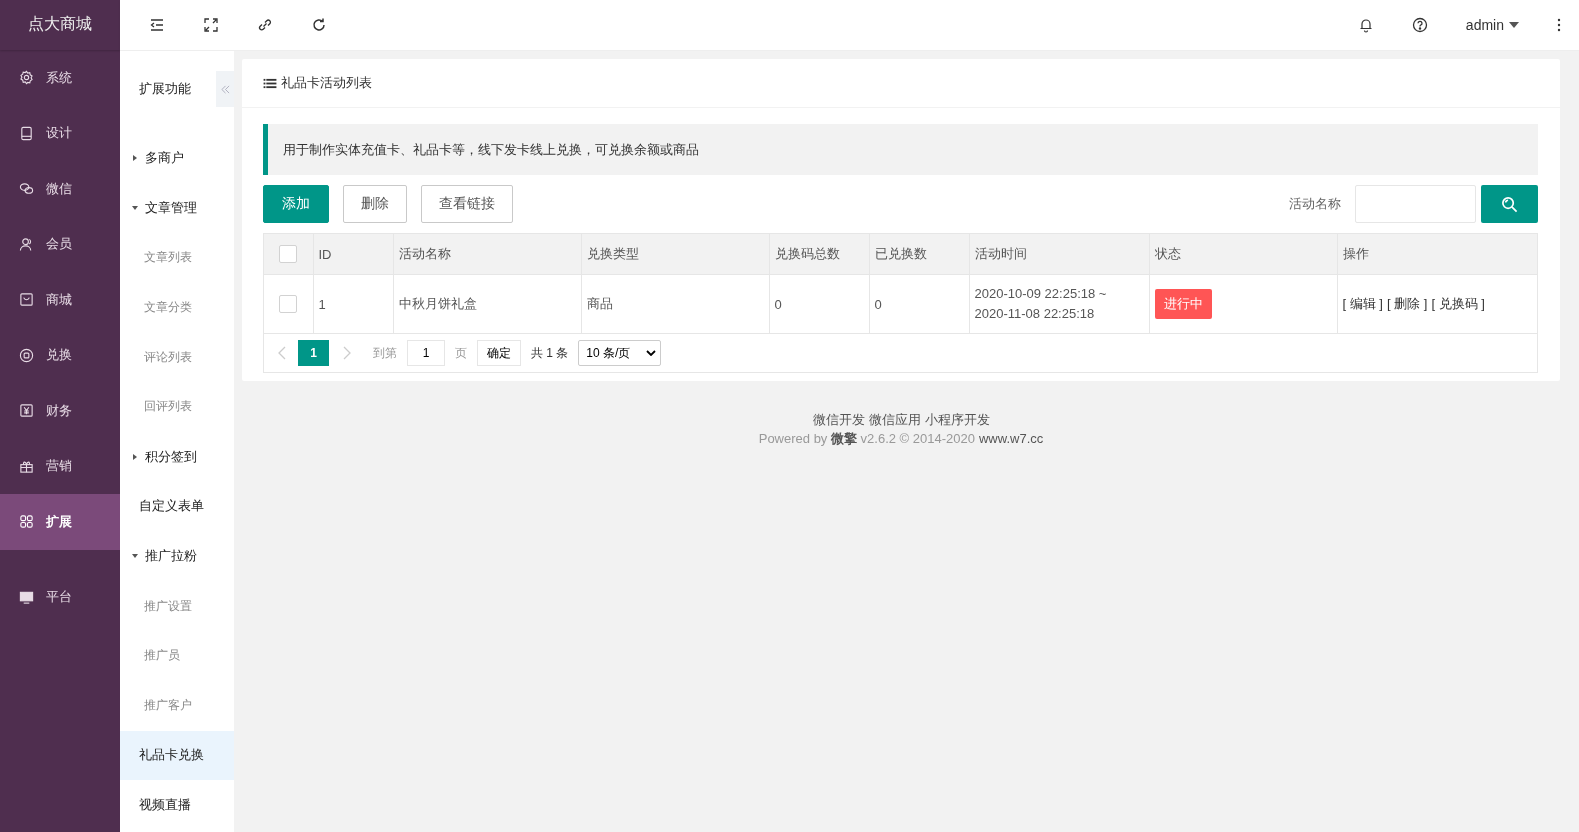  Describe the element at coordinates (60, 78) in the screenshot. I see `sidebar-item: 系统` at that location.